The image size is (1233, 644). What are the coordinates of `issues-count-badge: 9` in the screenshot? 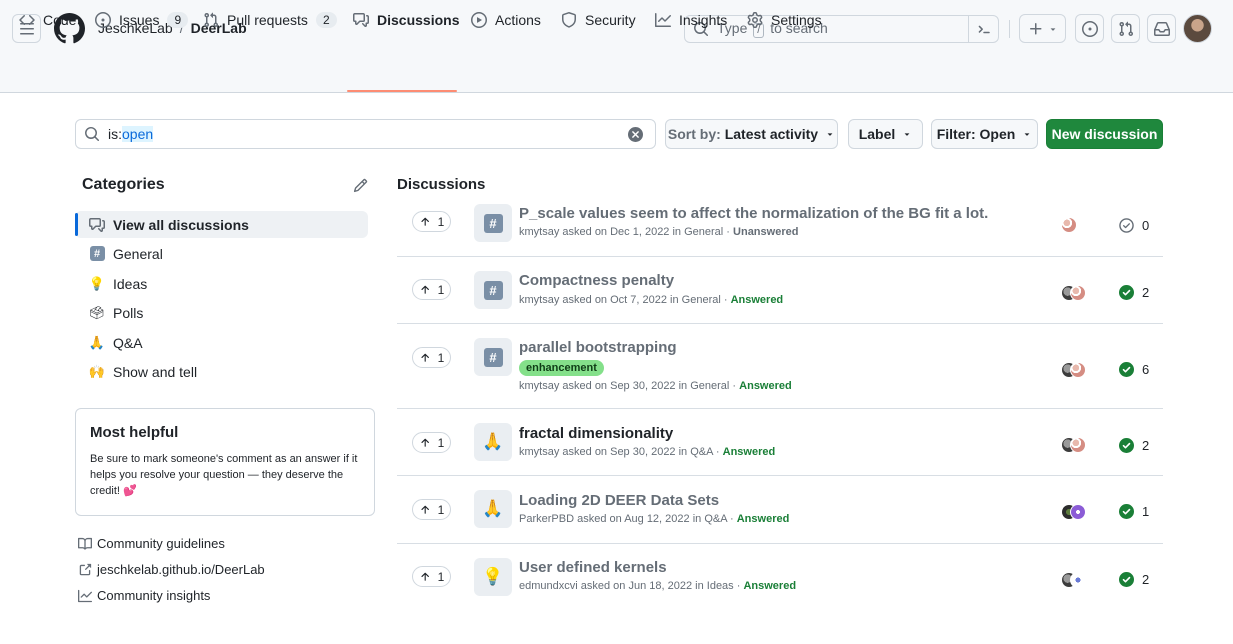 It's located at (178, 20).